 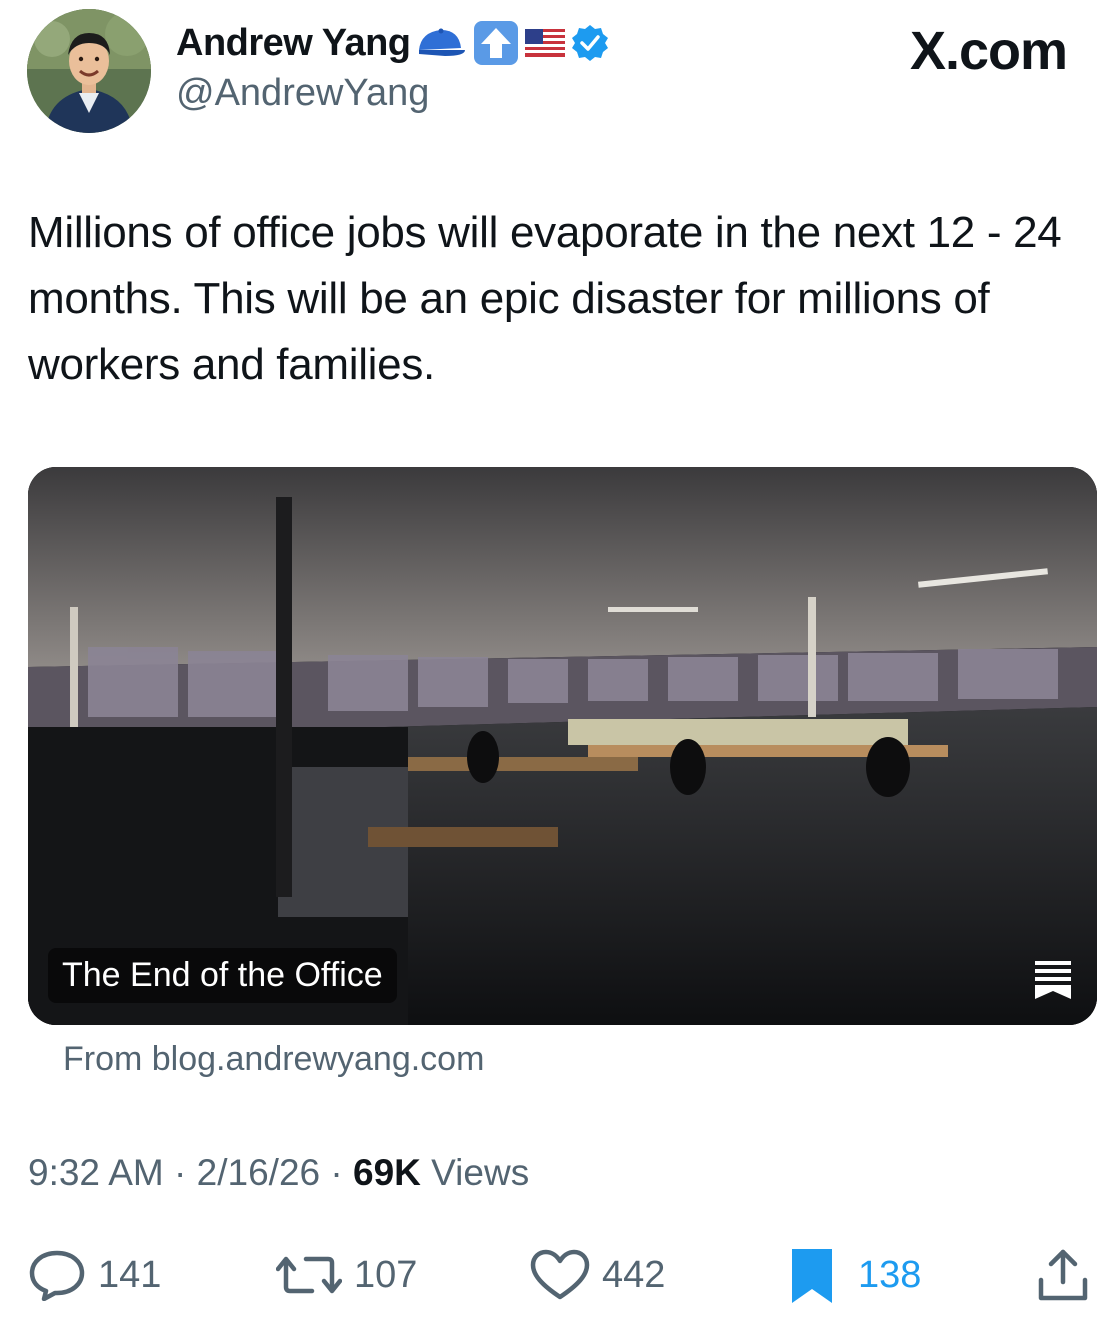 I want to click on heart-icon, so click(x=560, y=1274).